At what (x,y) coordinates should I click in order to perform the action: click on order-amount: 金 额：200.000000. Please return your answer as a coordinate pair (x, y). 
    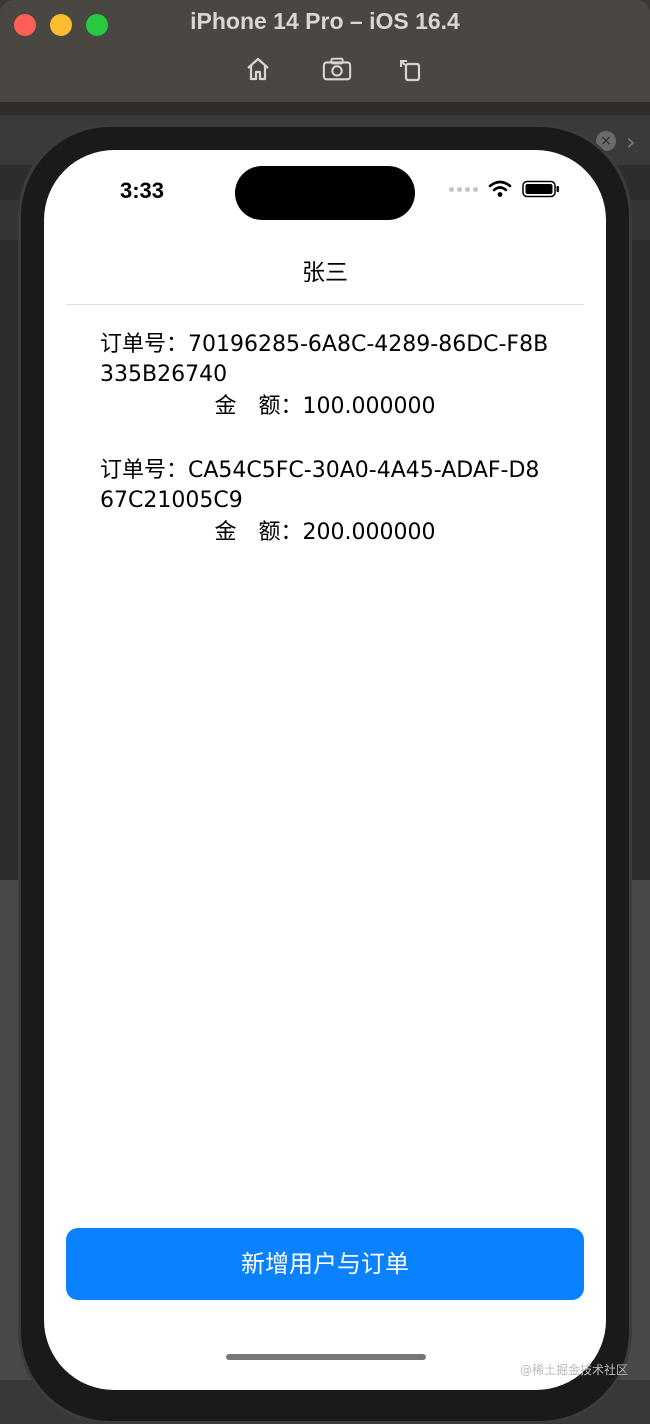
    Looking at the image, I should click on (325, 533).